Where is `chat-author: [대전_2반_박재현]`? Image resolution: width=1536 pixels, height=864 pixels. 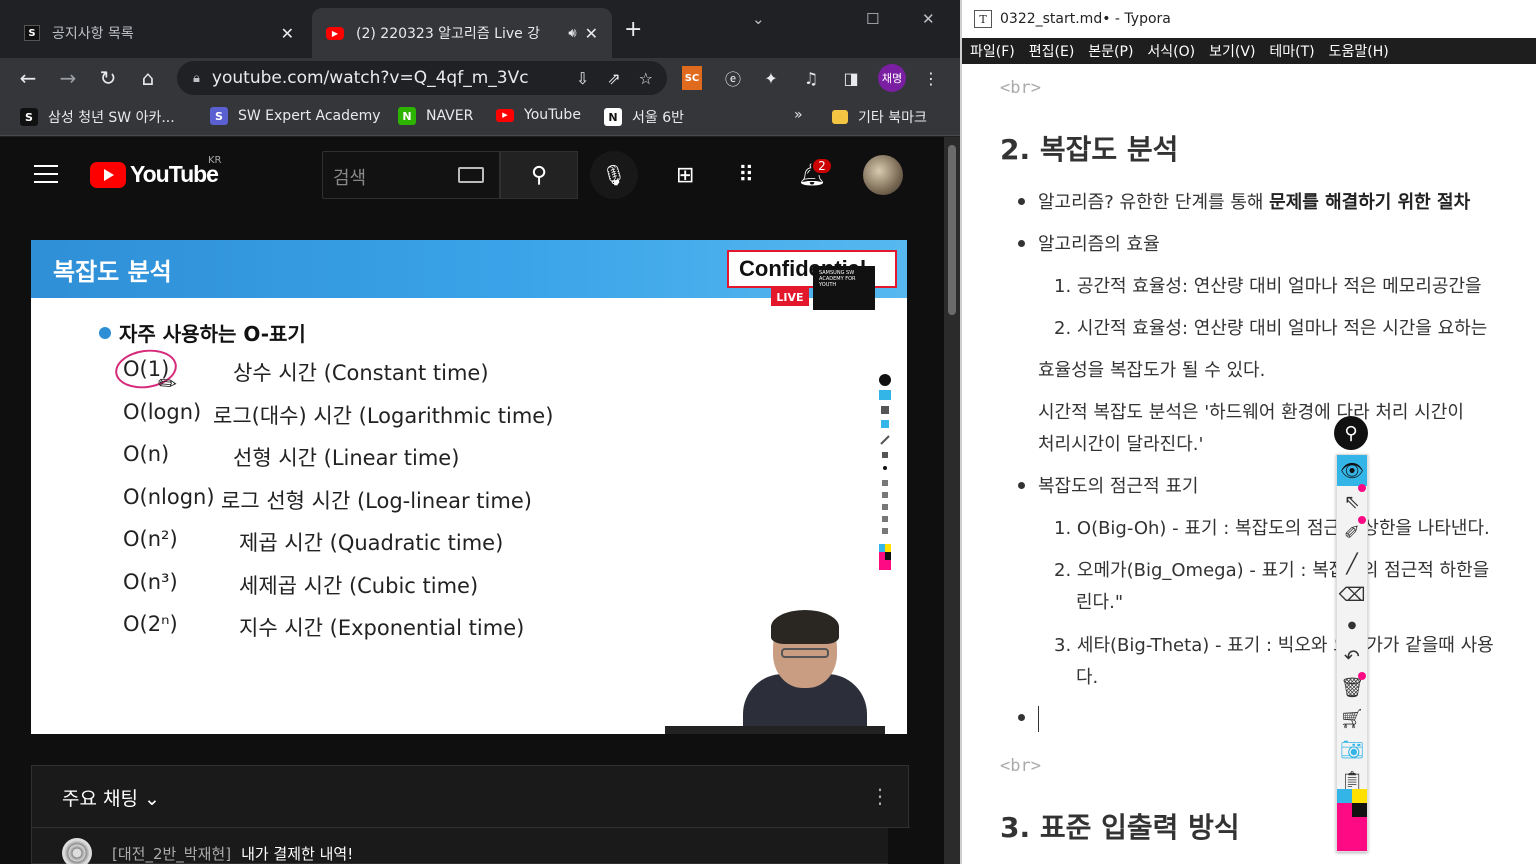 chat-author: [대전_2반_박재현] is located at coordinates (171, 853).